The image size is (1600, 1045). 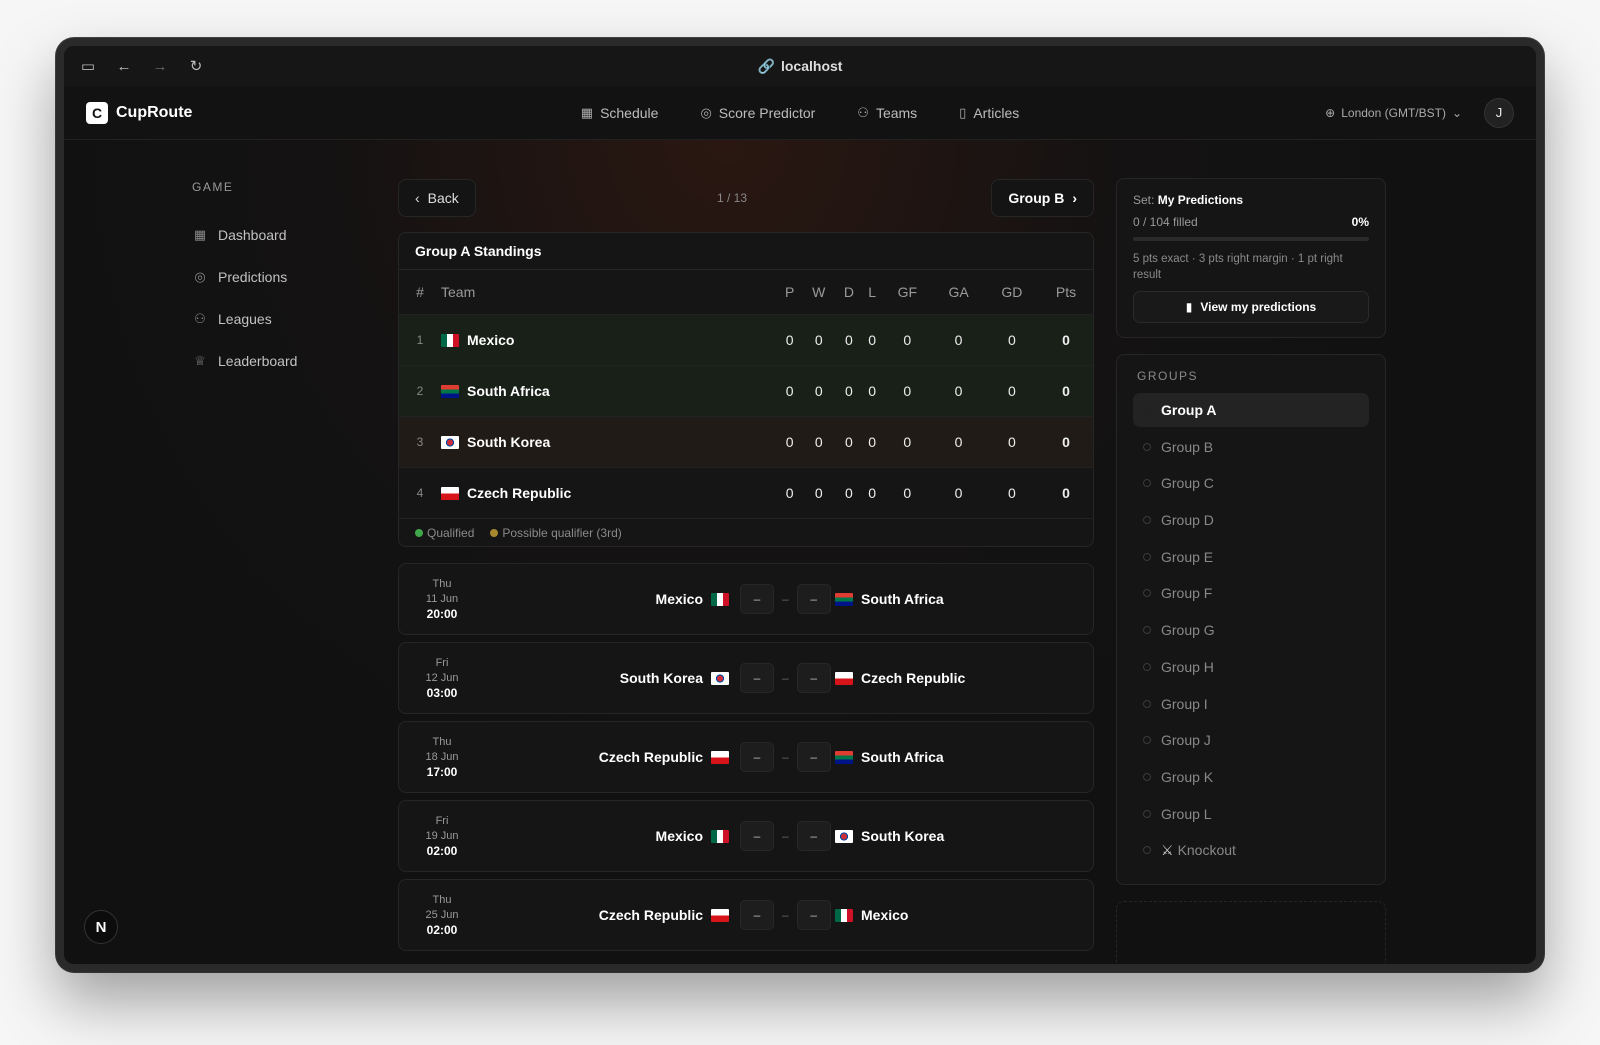 What do you see at coordinates (849, 492) in the screenshot?
I see `stat-drawn: 0` at bounding box center [849, 492].